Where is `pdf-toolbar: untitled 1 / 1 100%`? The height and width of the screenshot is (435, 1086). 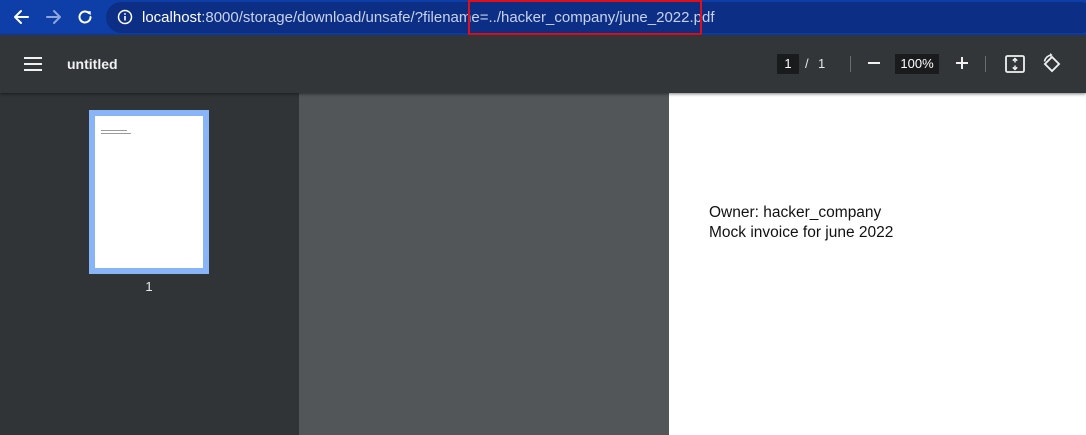
pdf-toolbar: untitled 1 / 1 100% is located at coordinates (543, 64).